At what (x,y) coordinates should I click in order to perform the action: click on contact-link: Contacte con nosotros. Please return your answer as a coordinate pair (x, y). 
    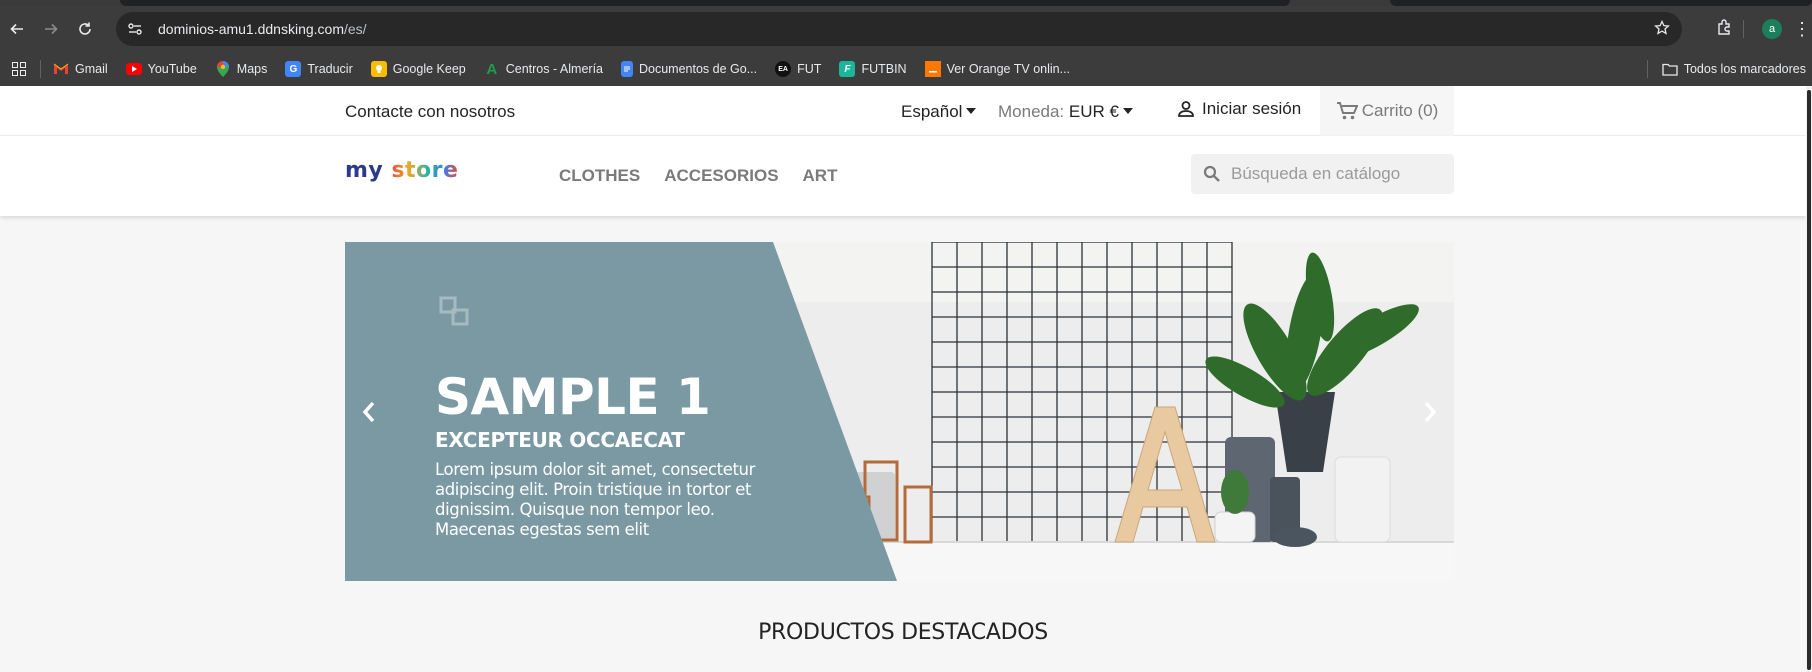
    Looking at the image, I should click on (430, 112).